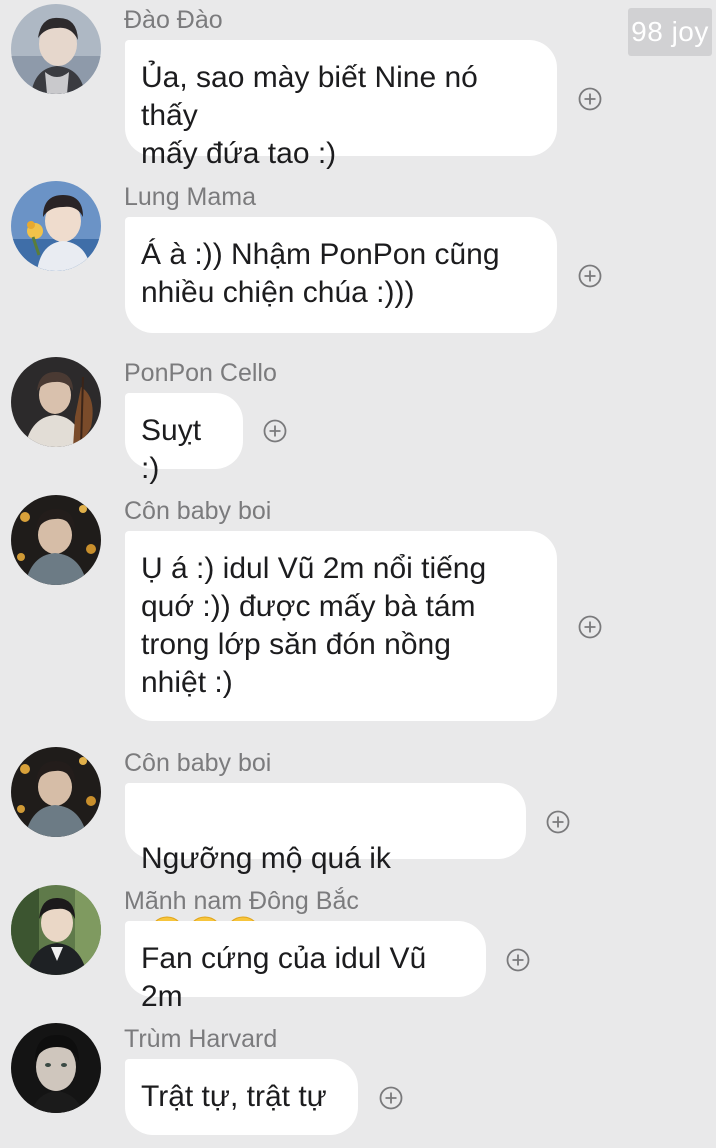 Image resolution: width=716 pixels, height=1148 pixels. Describe the element at coordinates (173, 20) in the screenshot. I see `sender-name: Đào Đào` at that location.